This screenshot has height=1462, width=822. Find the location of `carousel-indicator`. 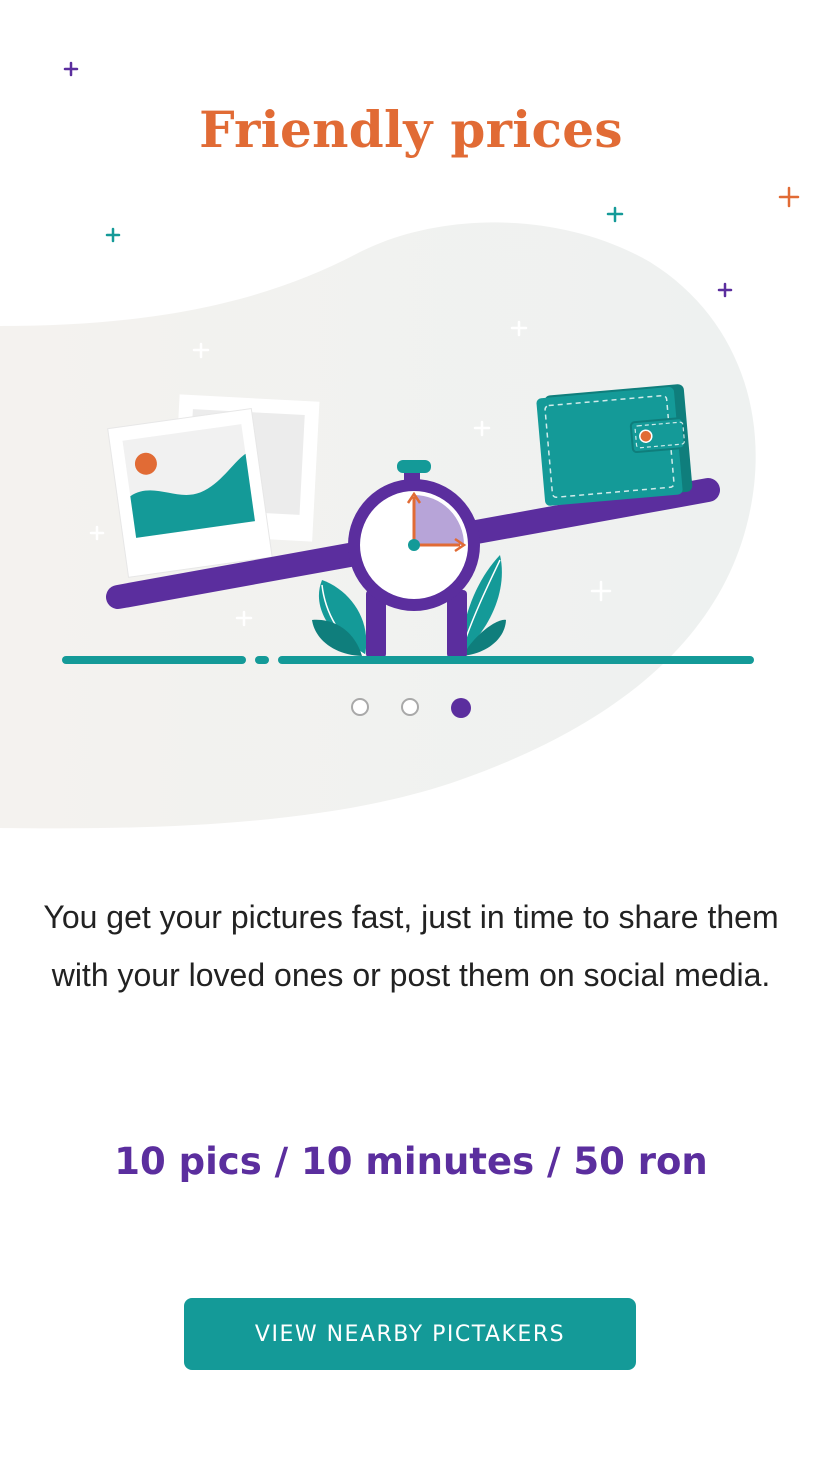

carousel-indicator is located at coordinates (411, 710).